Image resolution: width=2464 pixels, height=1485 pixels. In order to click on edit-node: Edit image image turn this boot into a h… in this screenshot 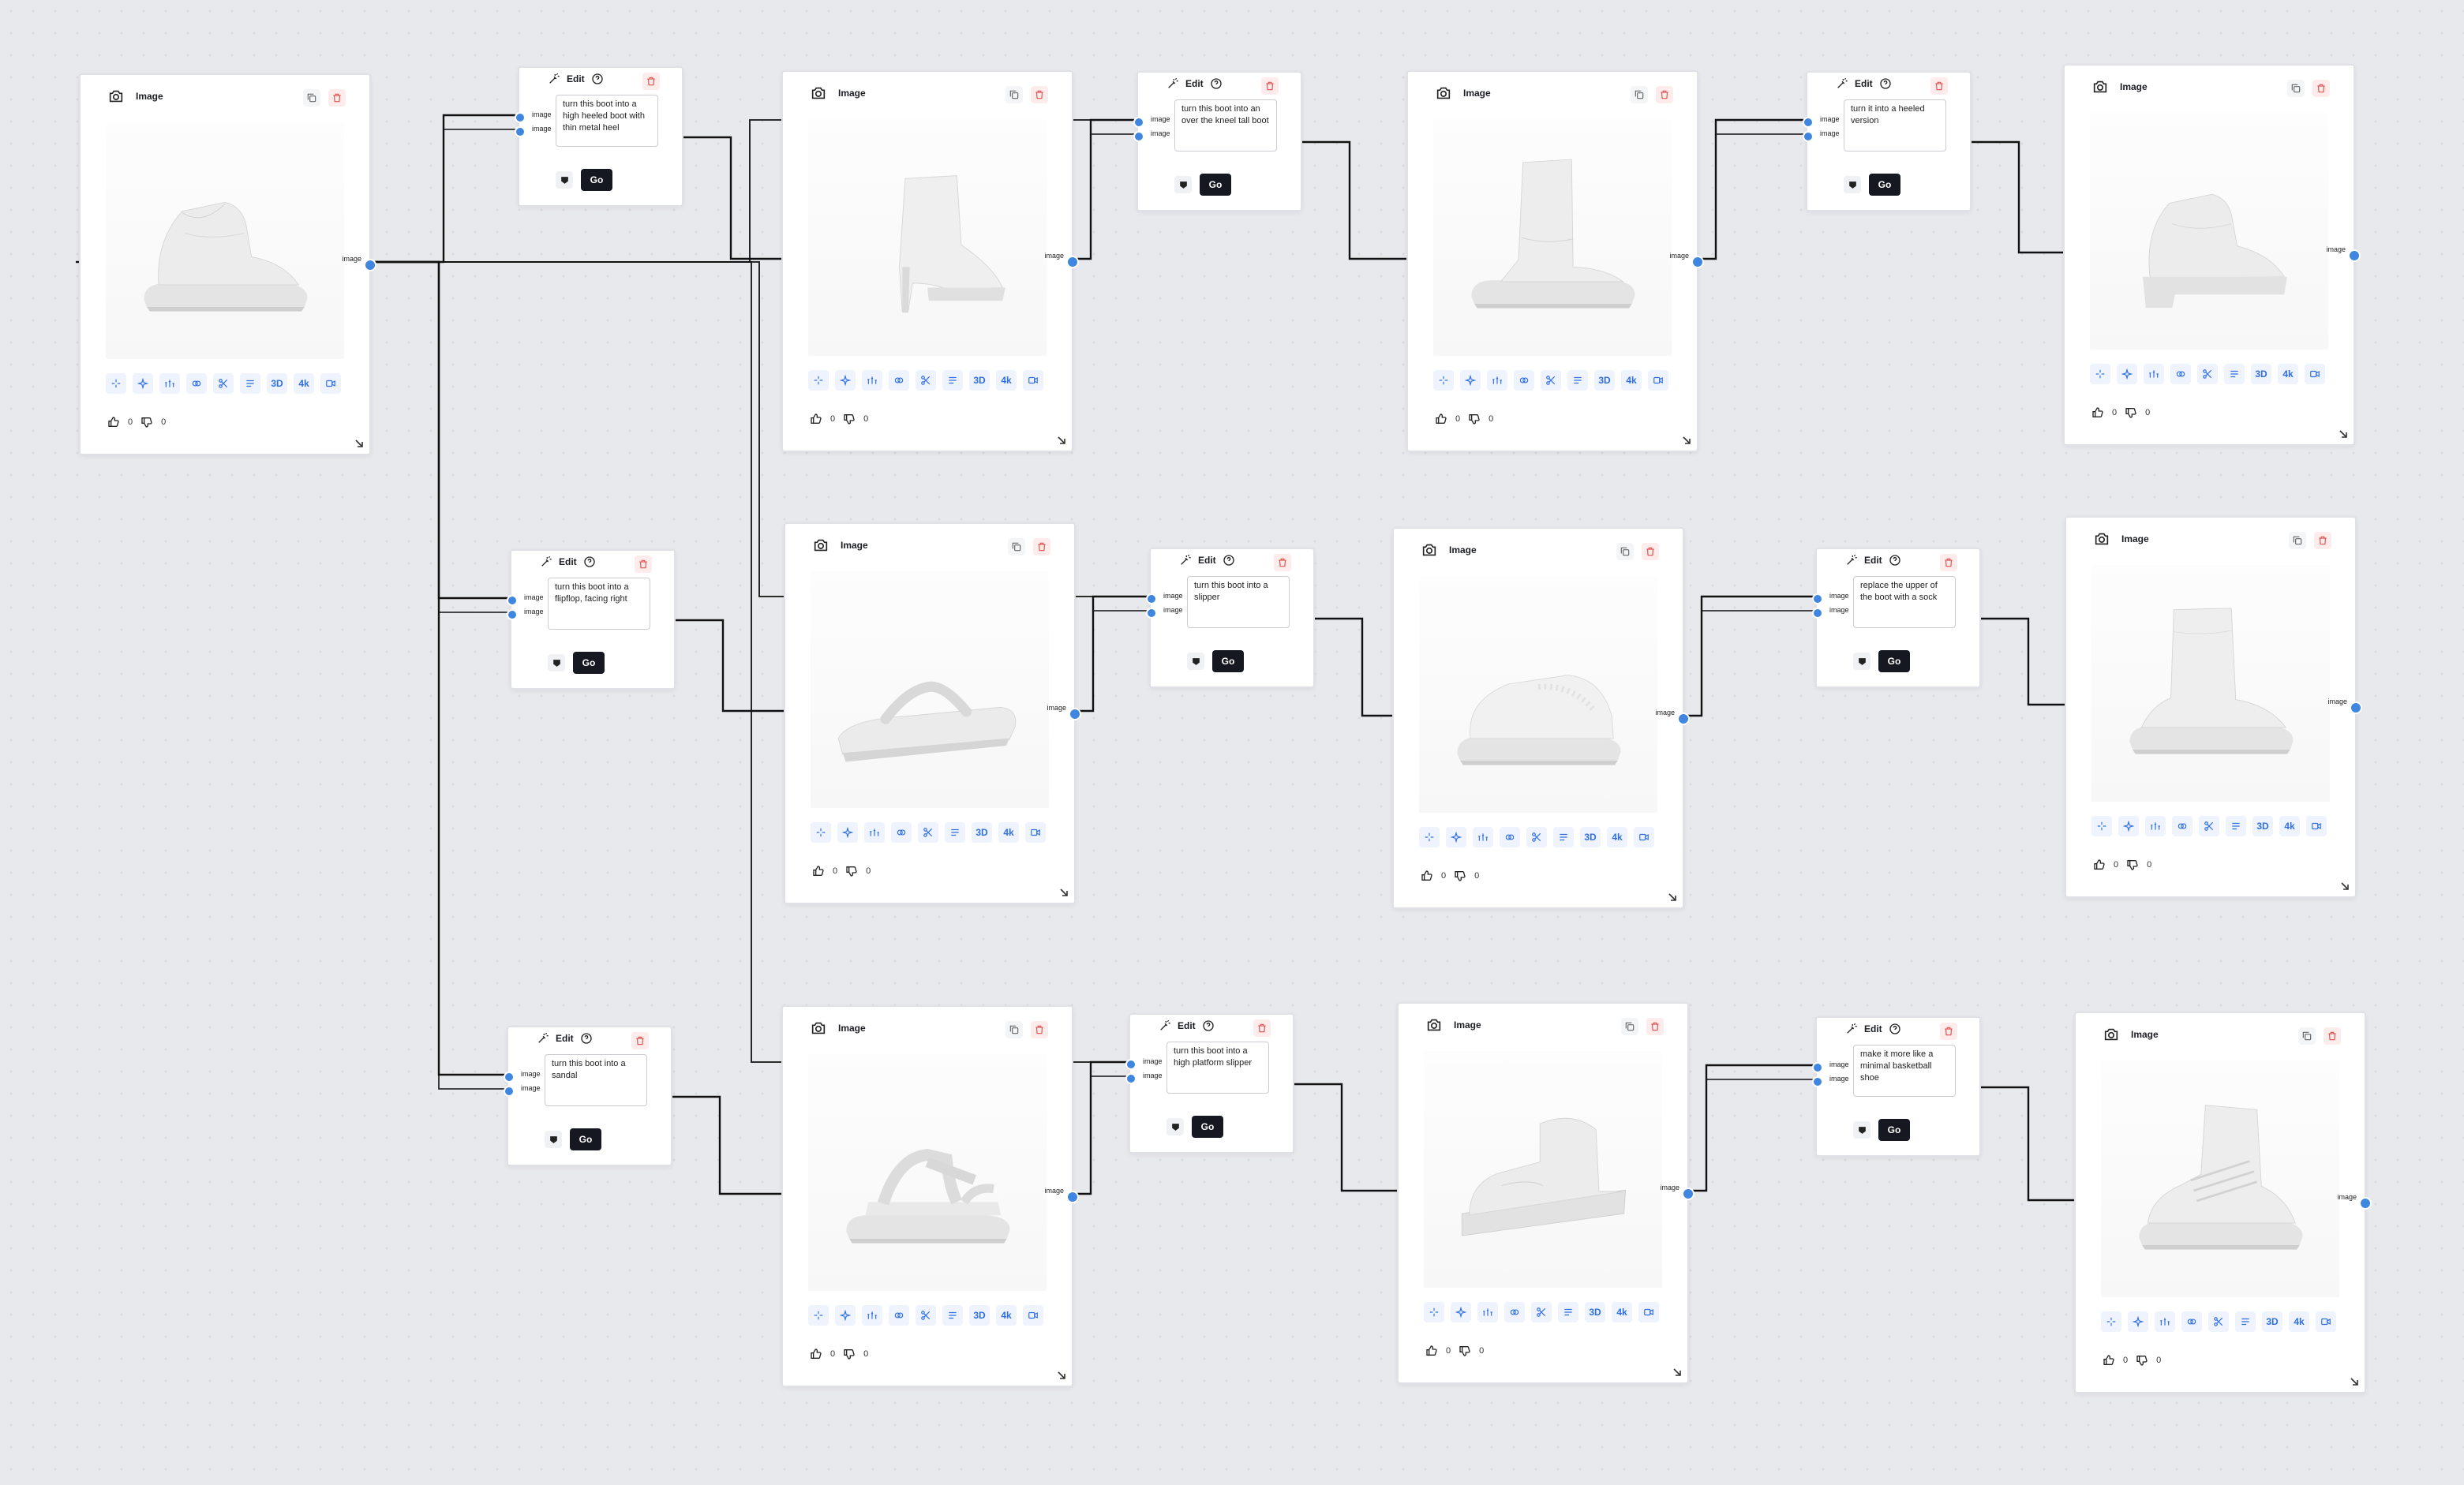, I will do `click(1209, 1083)`.